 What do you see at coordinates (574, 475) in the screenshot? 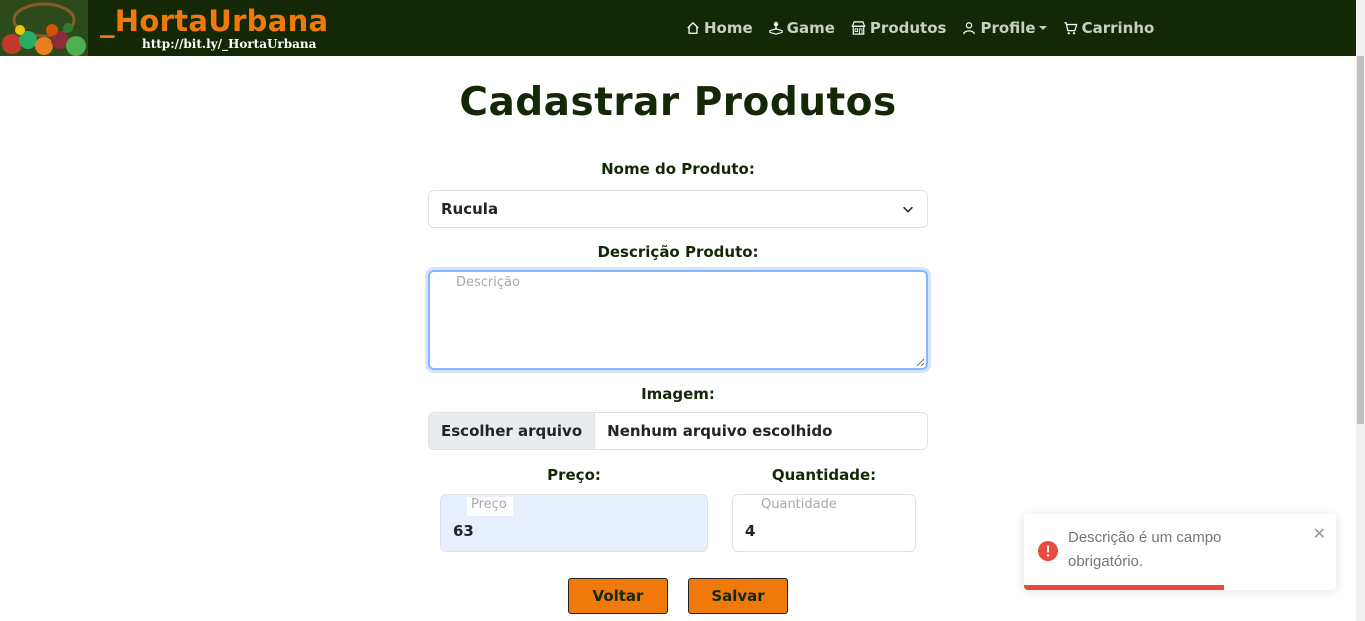
I see `price-label: Preço:` at bounding box center [574, 475].